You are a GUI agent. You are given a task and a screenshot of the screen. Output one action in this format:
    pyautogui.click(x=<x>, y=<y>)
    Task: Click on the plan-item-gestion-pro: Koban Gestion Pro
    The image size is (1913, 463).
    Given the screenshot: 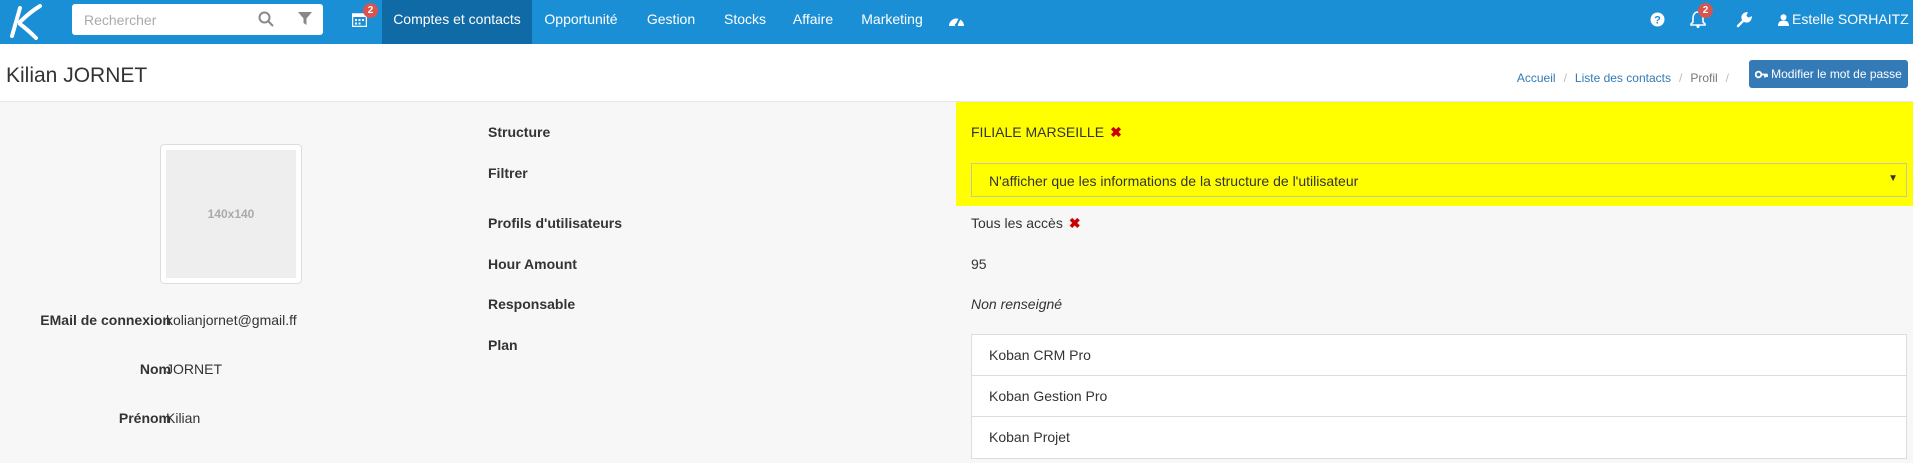 What is the action you would take?
    pyautogui.click(x=1439, y=396)
    